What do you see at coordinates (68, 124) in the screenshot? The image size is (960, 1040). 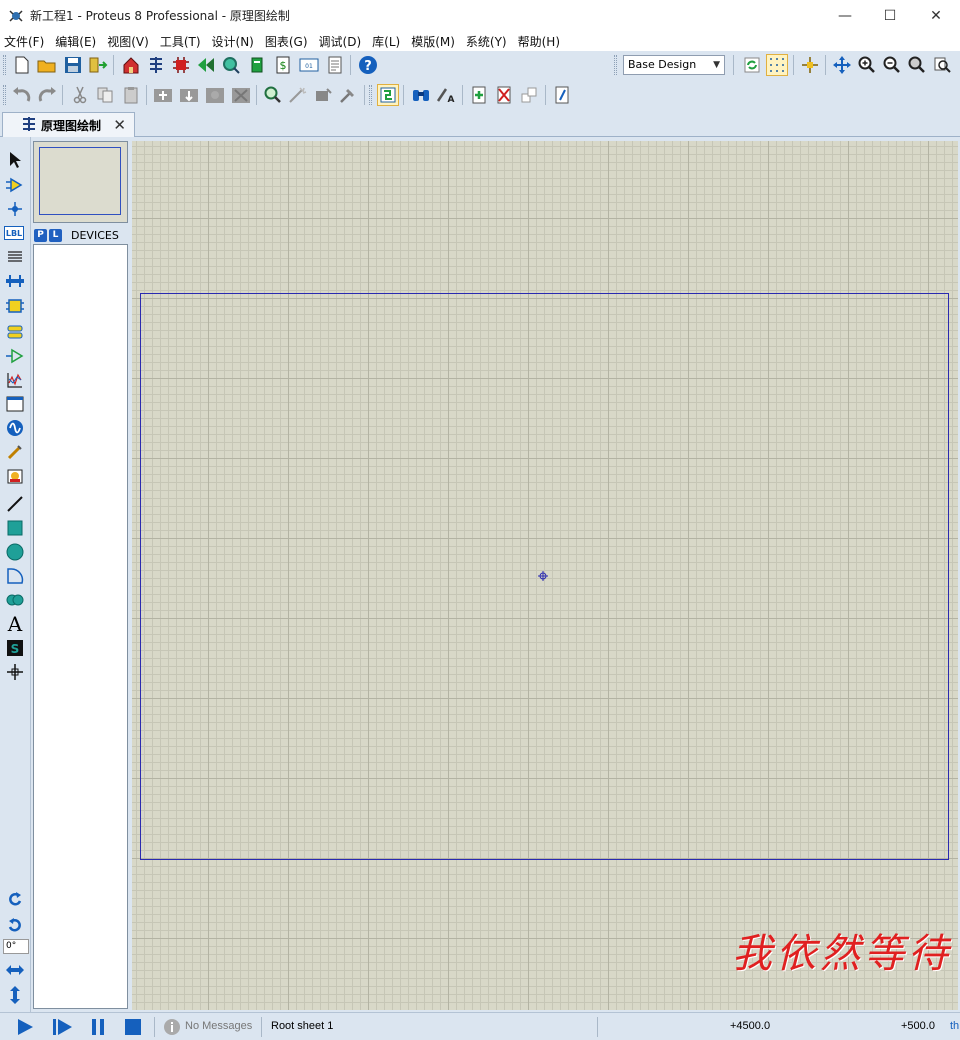 I see `tab-schematic-capture: 原理图绘制 ✕` at bounding box center [68, 124].